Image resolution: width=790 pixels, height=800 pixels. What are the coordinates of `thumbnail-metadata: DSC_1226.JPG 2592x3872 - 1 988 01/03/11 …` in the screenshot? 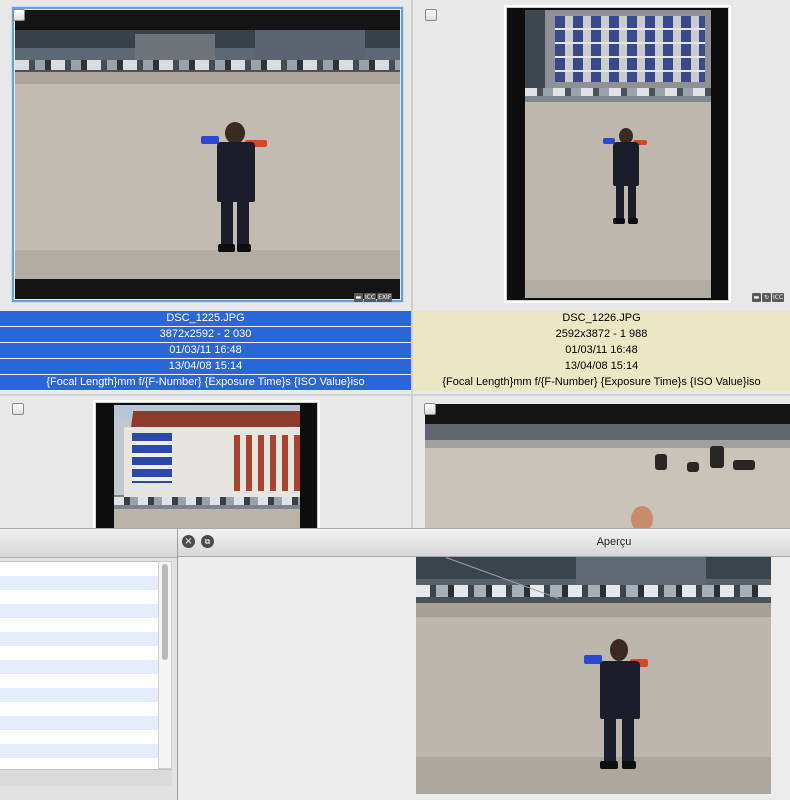 It's located at (601, 351).